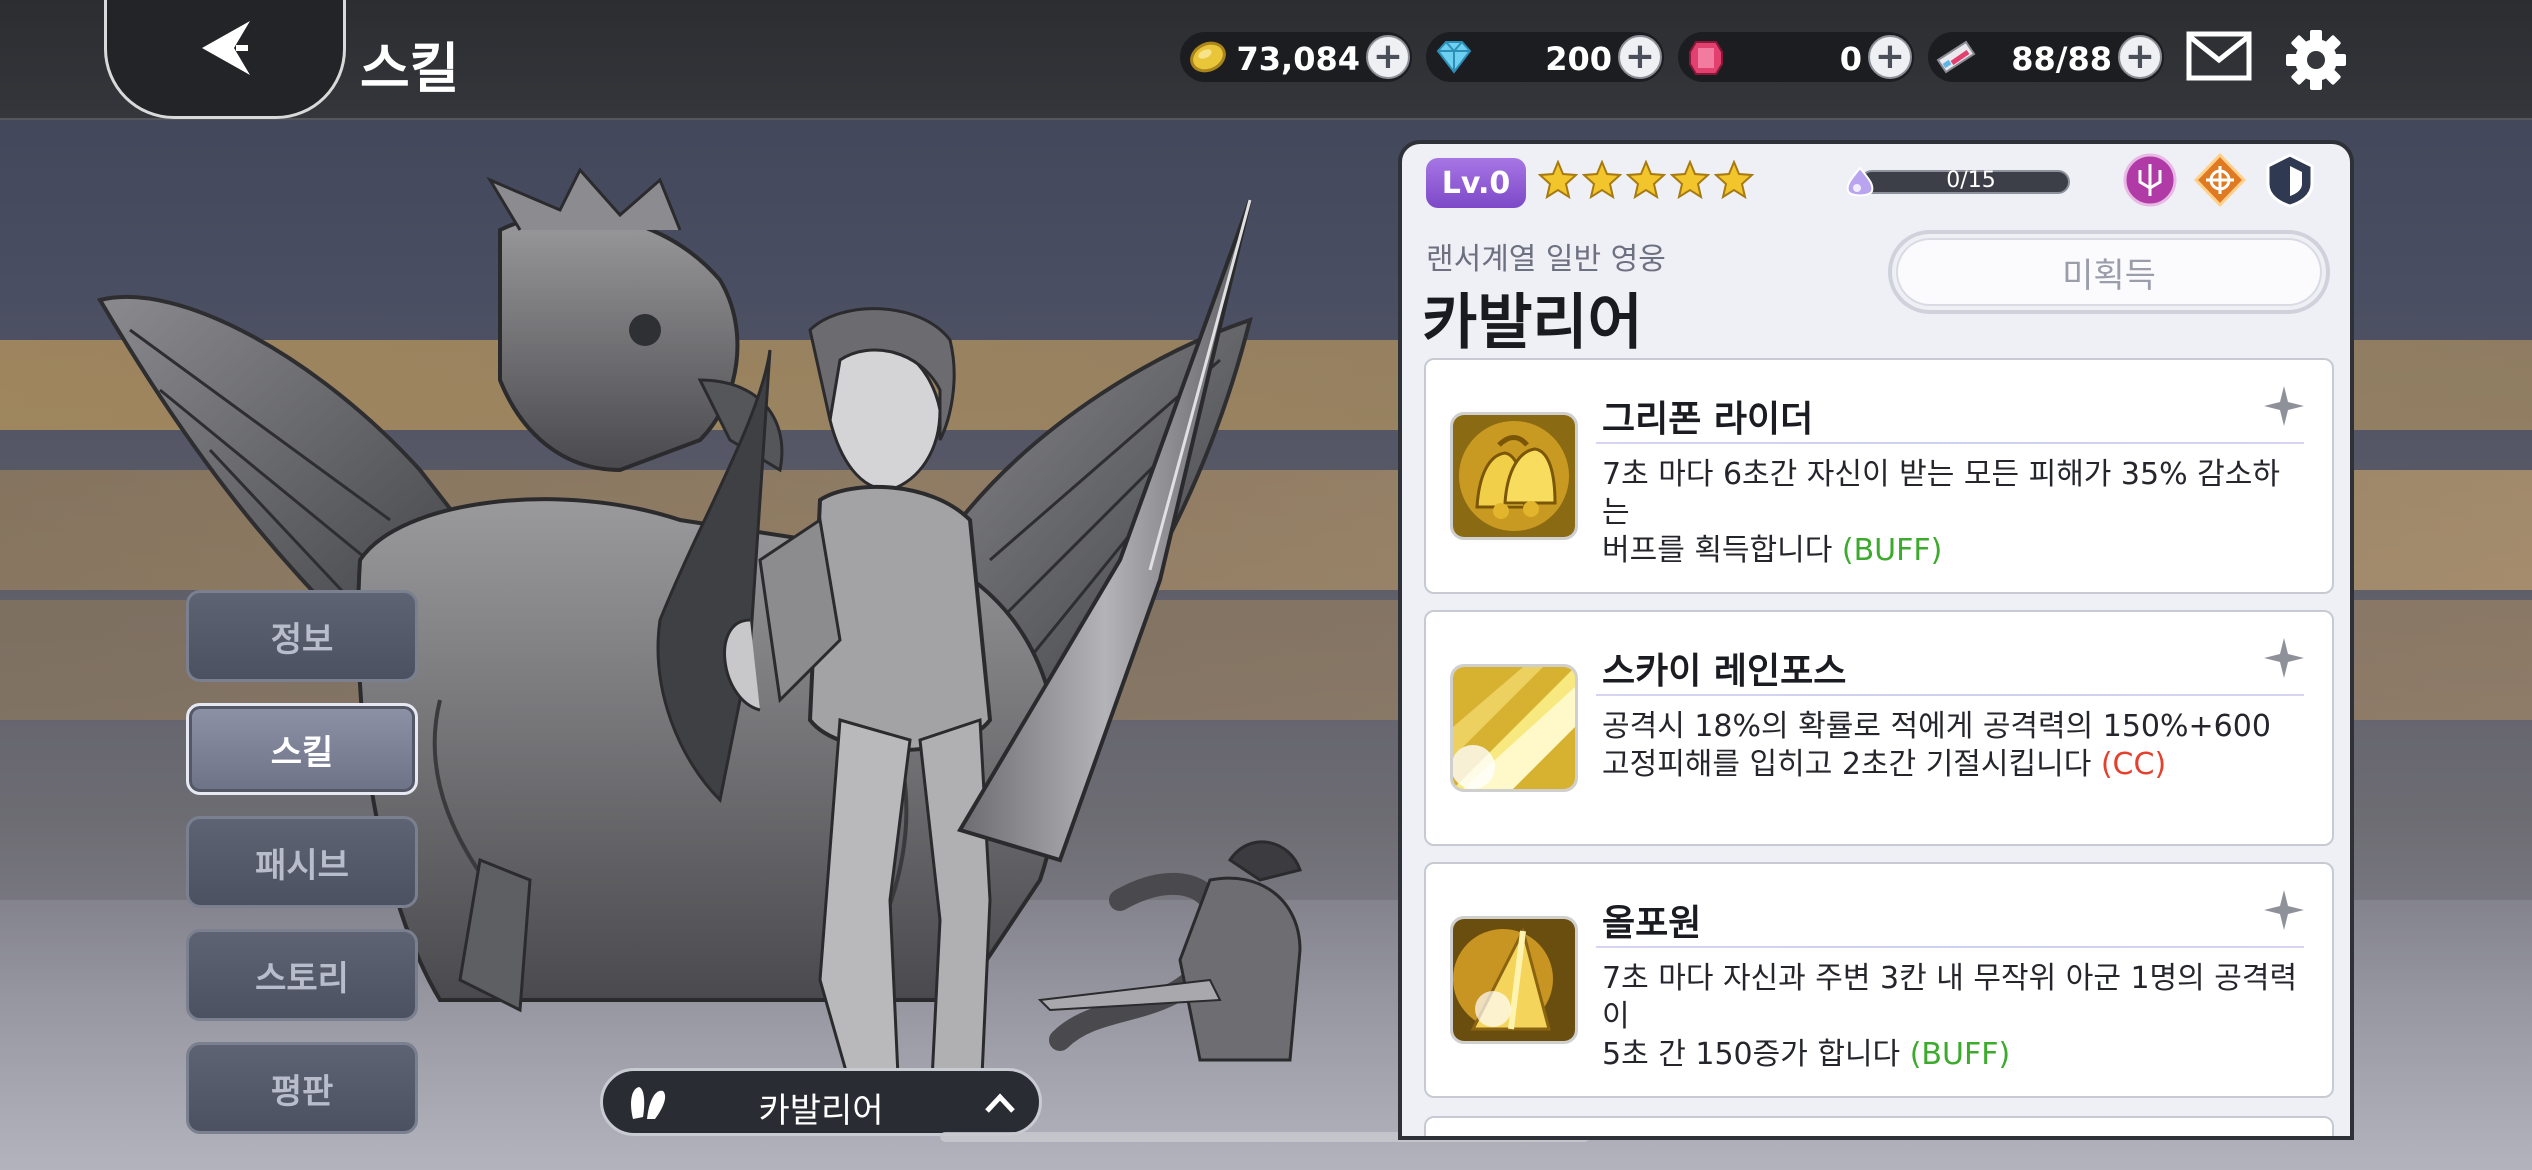 This screenshot has height=1170, width=2532. I want to click on light-burst-icon, so click(1514, 728).